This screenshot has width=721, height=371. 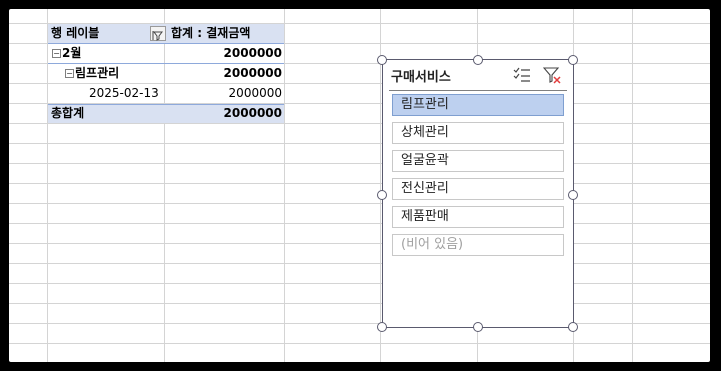 I want to click on resize-handle-bottom-left, so click(x=382, y=327).